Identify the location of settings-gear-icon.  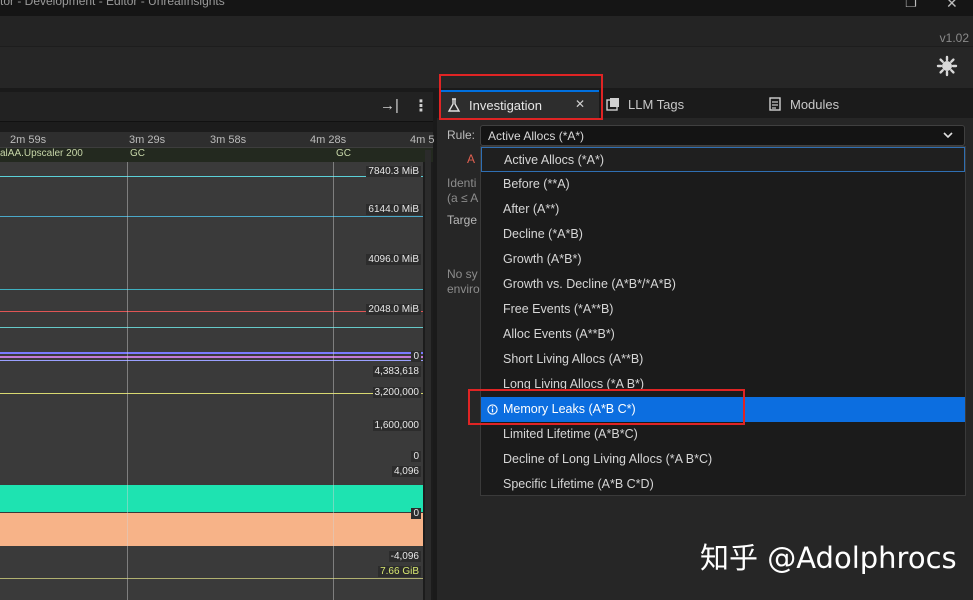
(947, 66).